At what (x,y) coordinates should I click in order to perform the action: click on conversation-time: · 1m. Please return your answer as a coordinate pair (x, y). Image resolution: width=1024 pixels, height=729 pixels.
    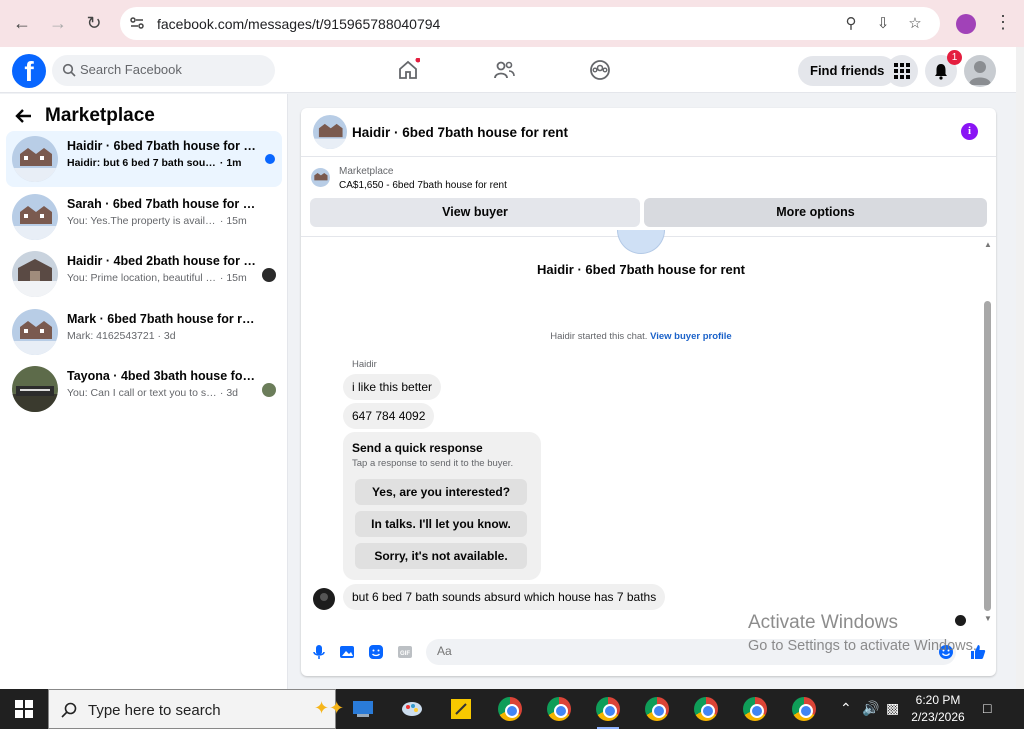
    Looking at the image, I should click on (230, 163).